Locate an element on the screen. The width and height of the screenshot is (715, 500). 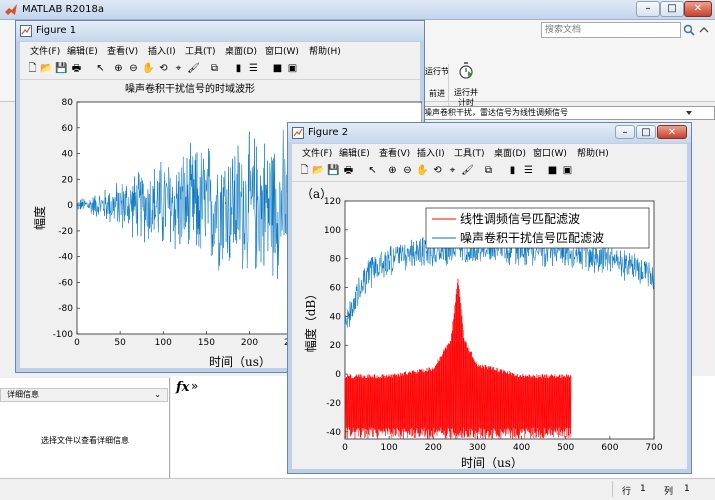
advance-label: 前进 is located at coordinates (437, 93).